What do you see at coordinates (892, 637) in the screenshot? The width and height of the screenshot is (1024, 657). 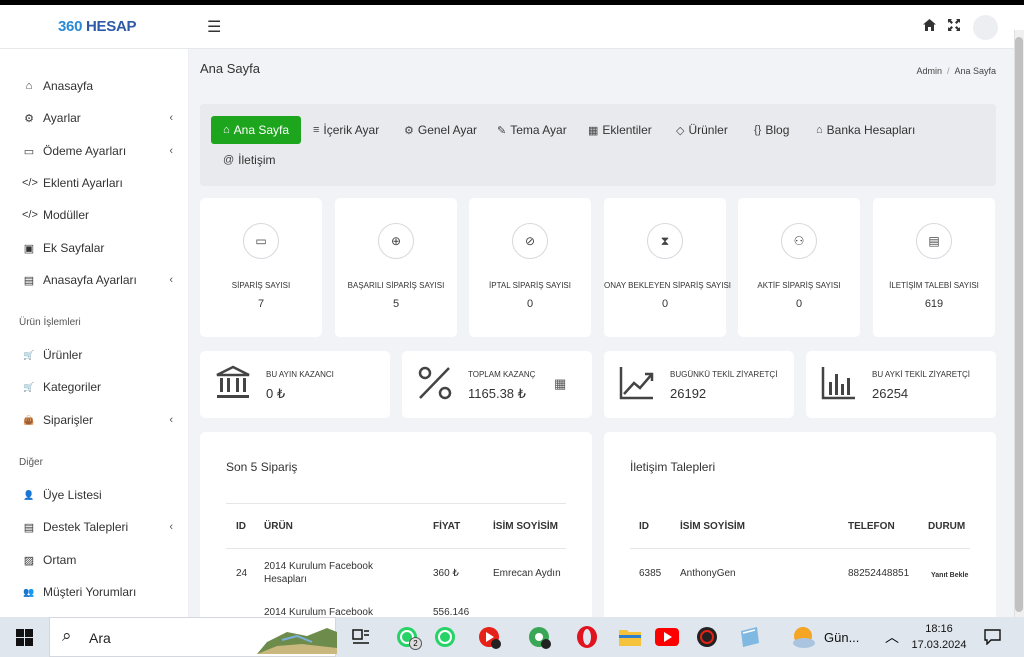 I see `chevron-up-icon: ︿` at bounding box center [892, 637].